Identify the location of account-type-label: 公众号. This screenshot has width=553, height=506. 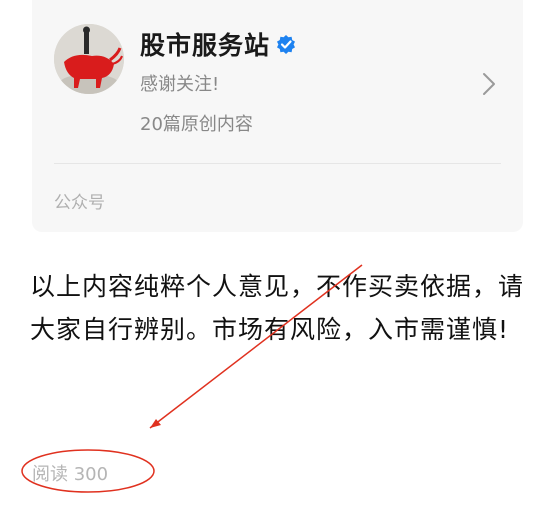
(79, 203).